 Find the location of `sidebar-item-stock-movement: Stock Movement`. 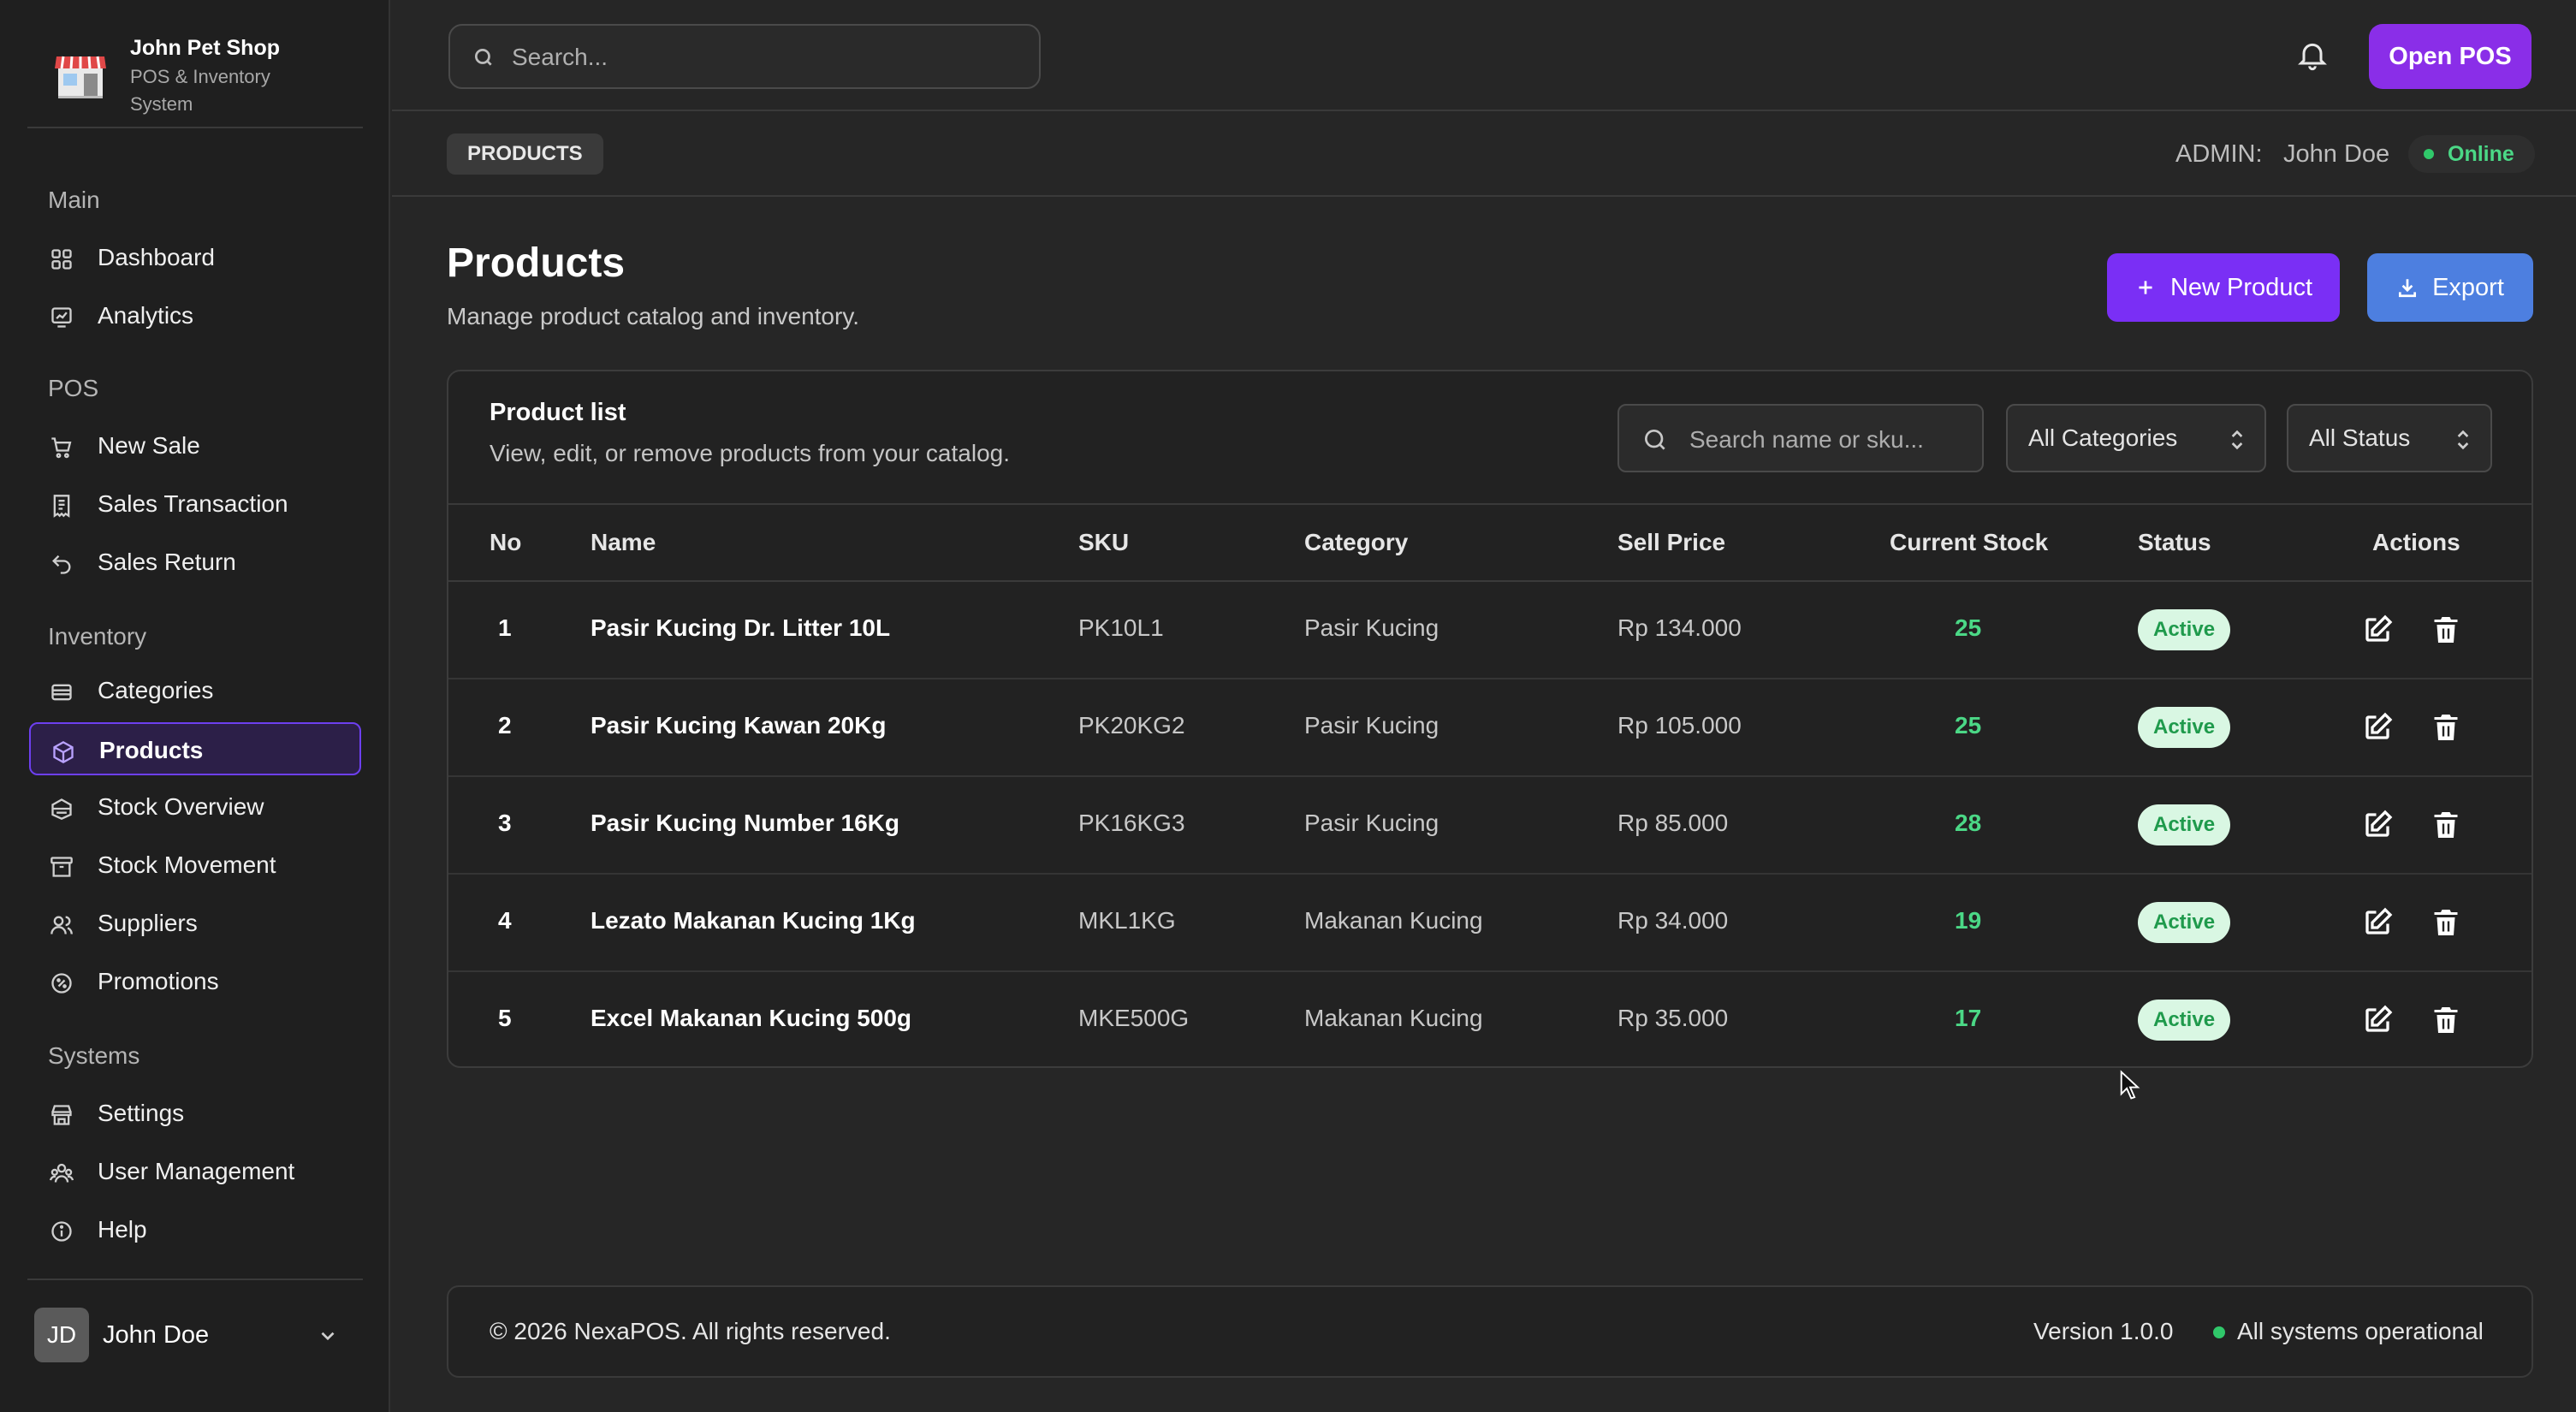

sidebar-item-stock-movement: Stock Movement is located at coordinates (195, 865).